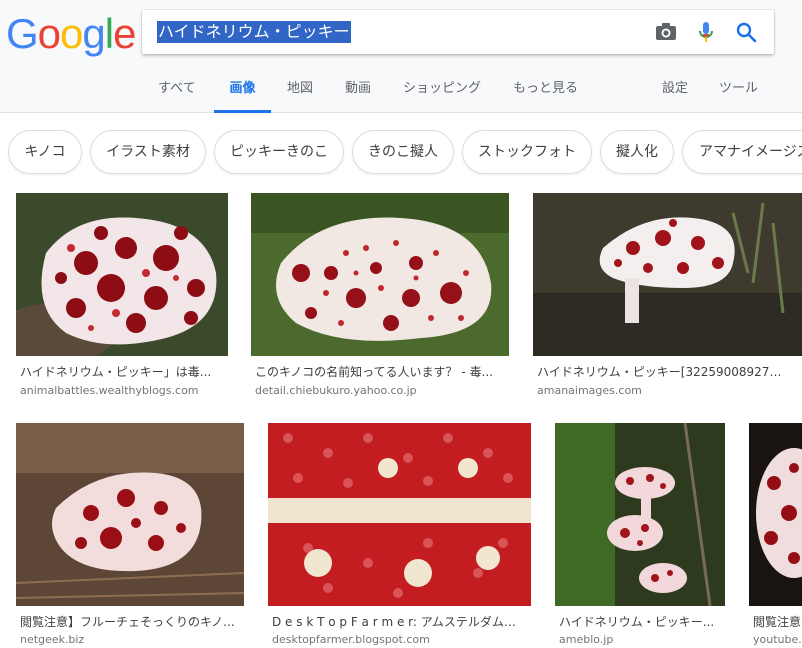  What do you see at coordinates (659, 391) in the screenshot?
I see `result-site: amanaimages.com` at bounding box center [659, 391].